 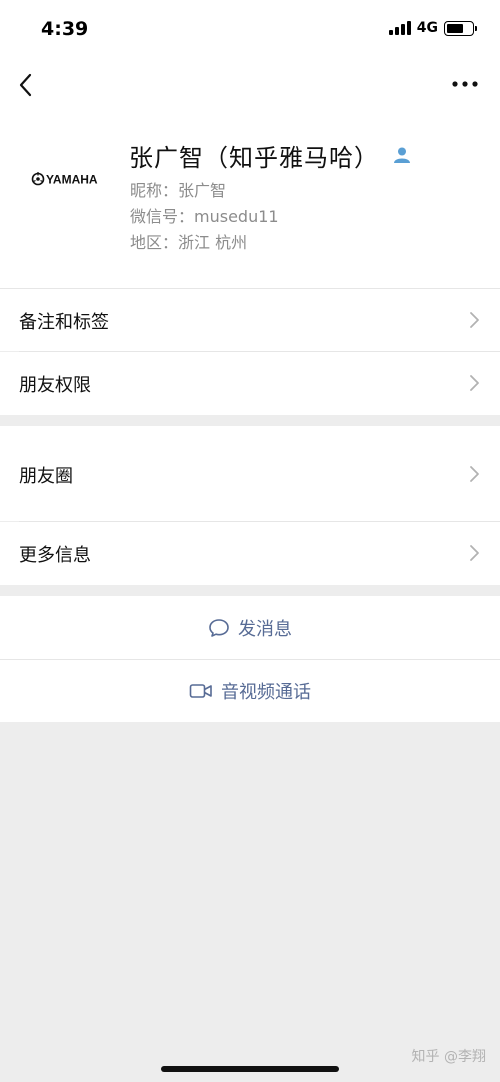 I want to click on status-time: 4:39, so click(x=65, y=29).